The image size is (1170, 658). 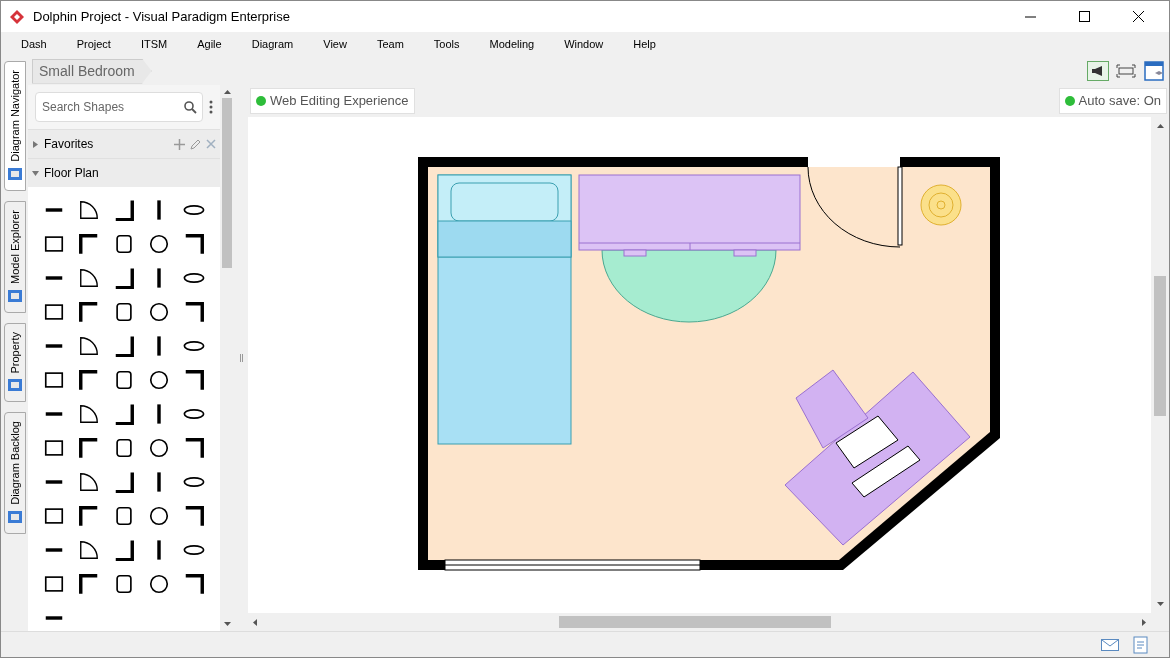 I want to click on search-field: Search Shapes, so click(x=119, y=107).